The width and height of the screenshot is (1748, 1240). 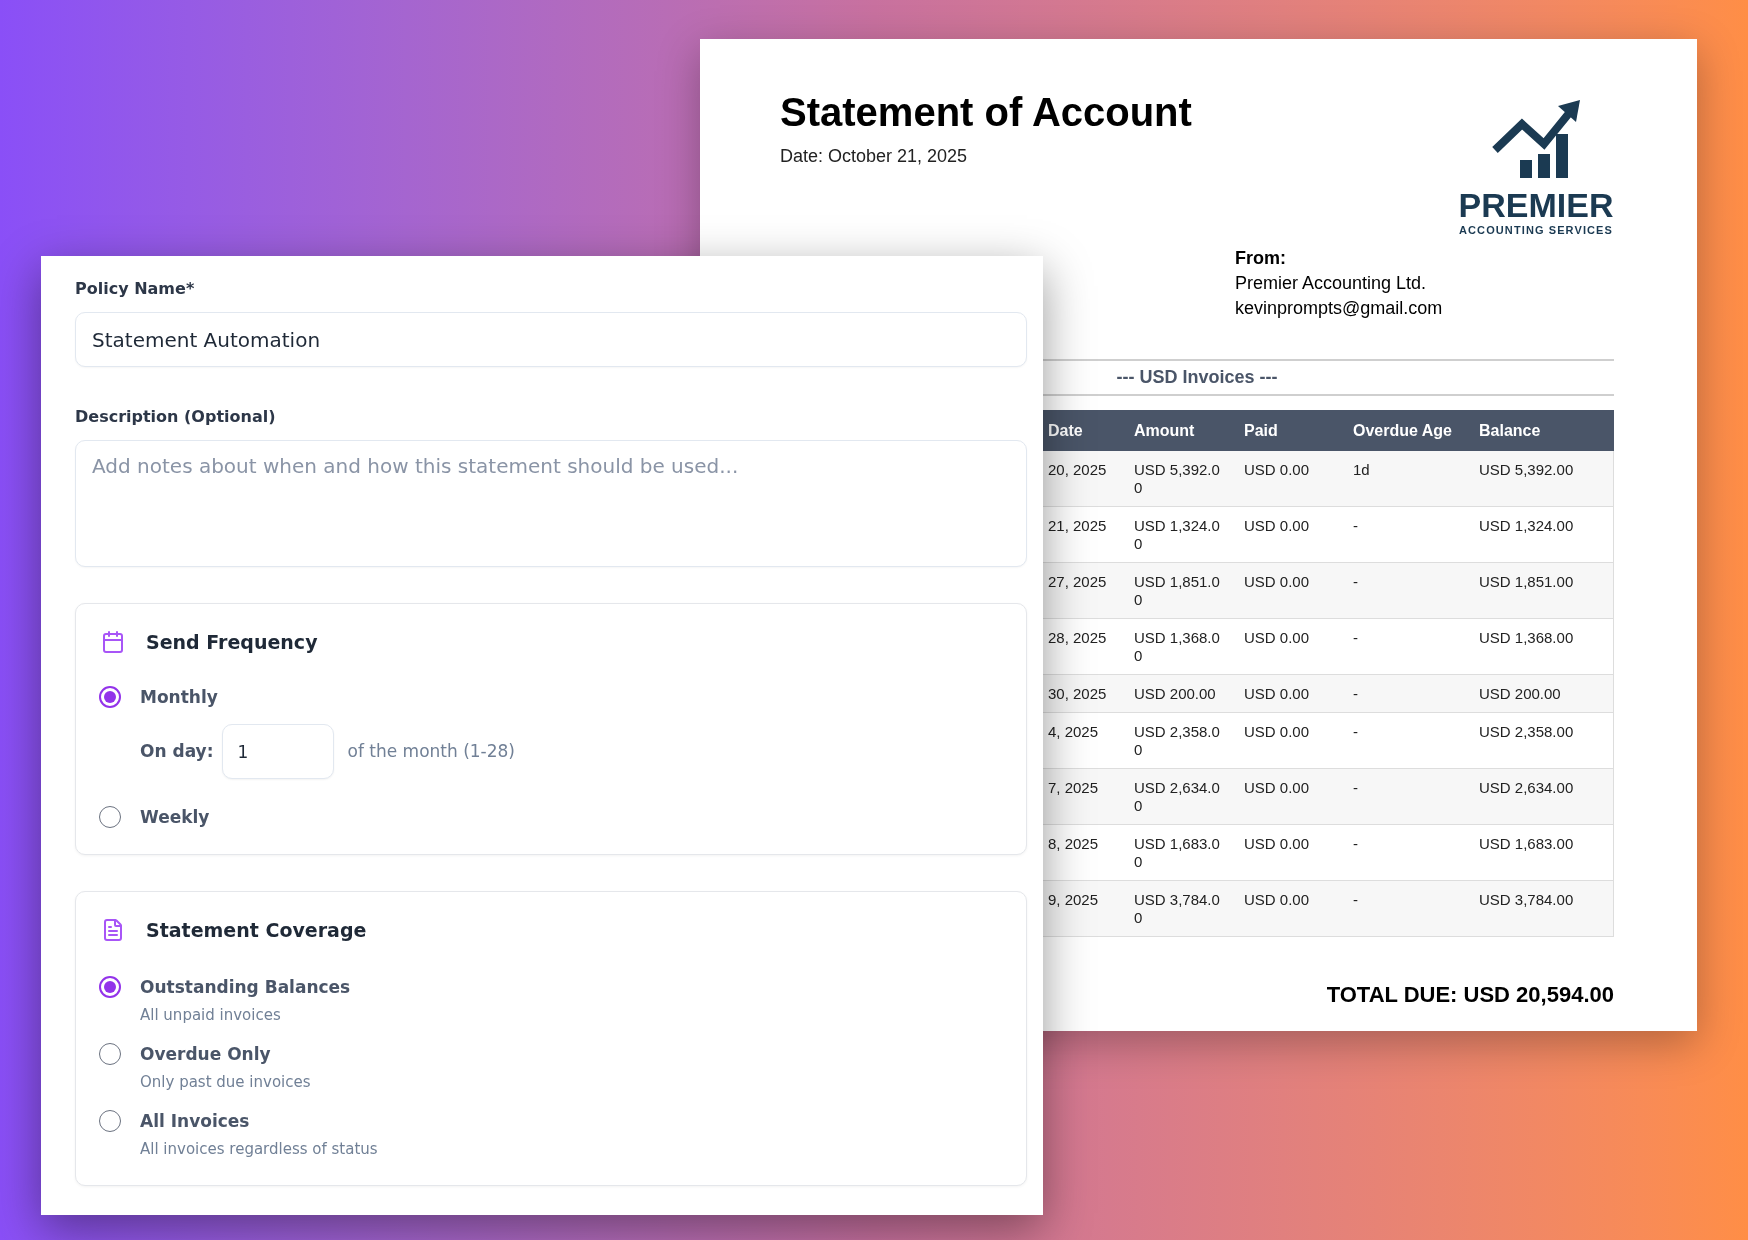 What do you see at coordinates (1078, 582) in the screenshot?
I see `table-cell-text: 27, 2025` at bounding box center [1078, 582].